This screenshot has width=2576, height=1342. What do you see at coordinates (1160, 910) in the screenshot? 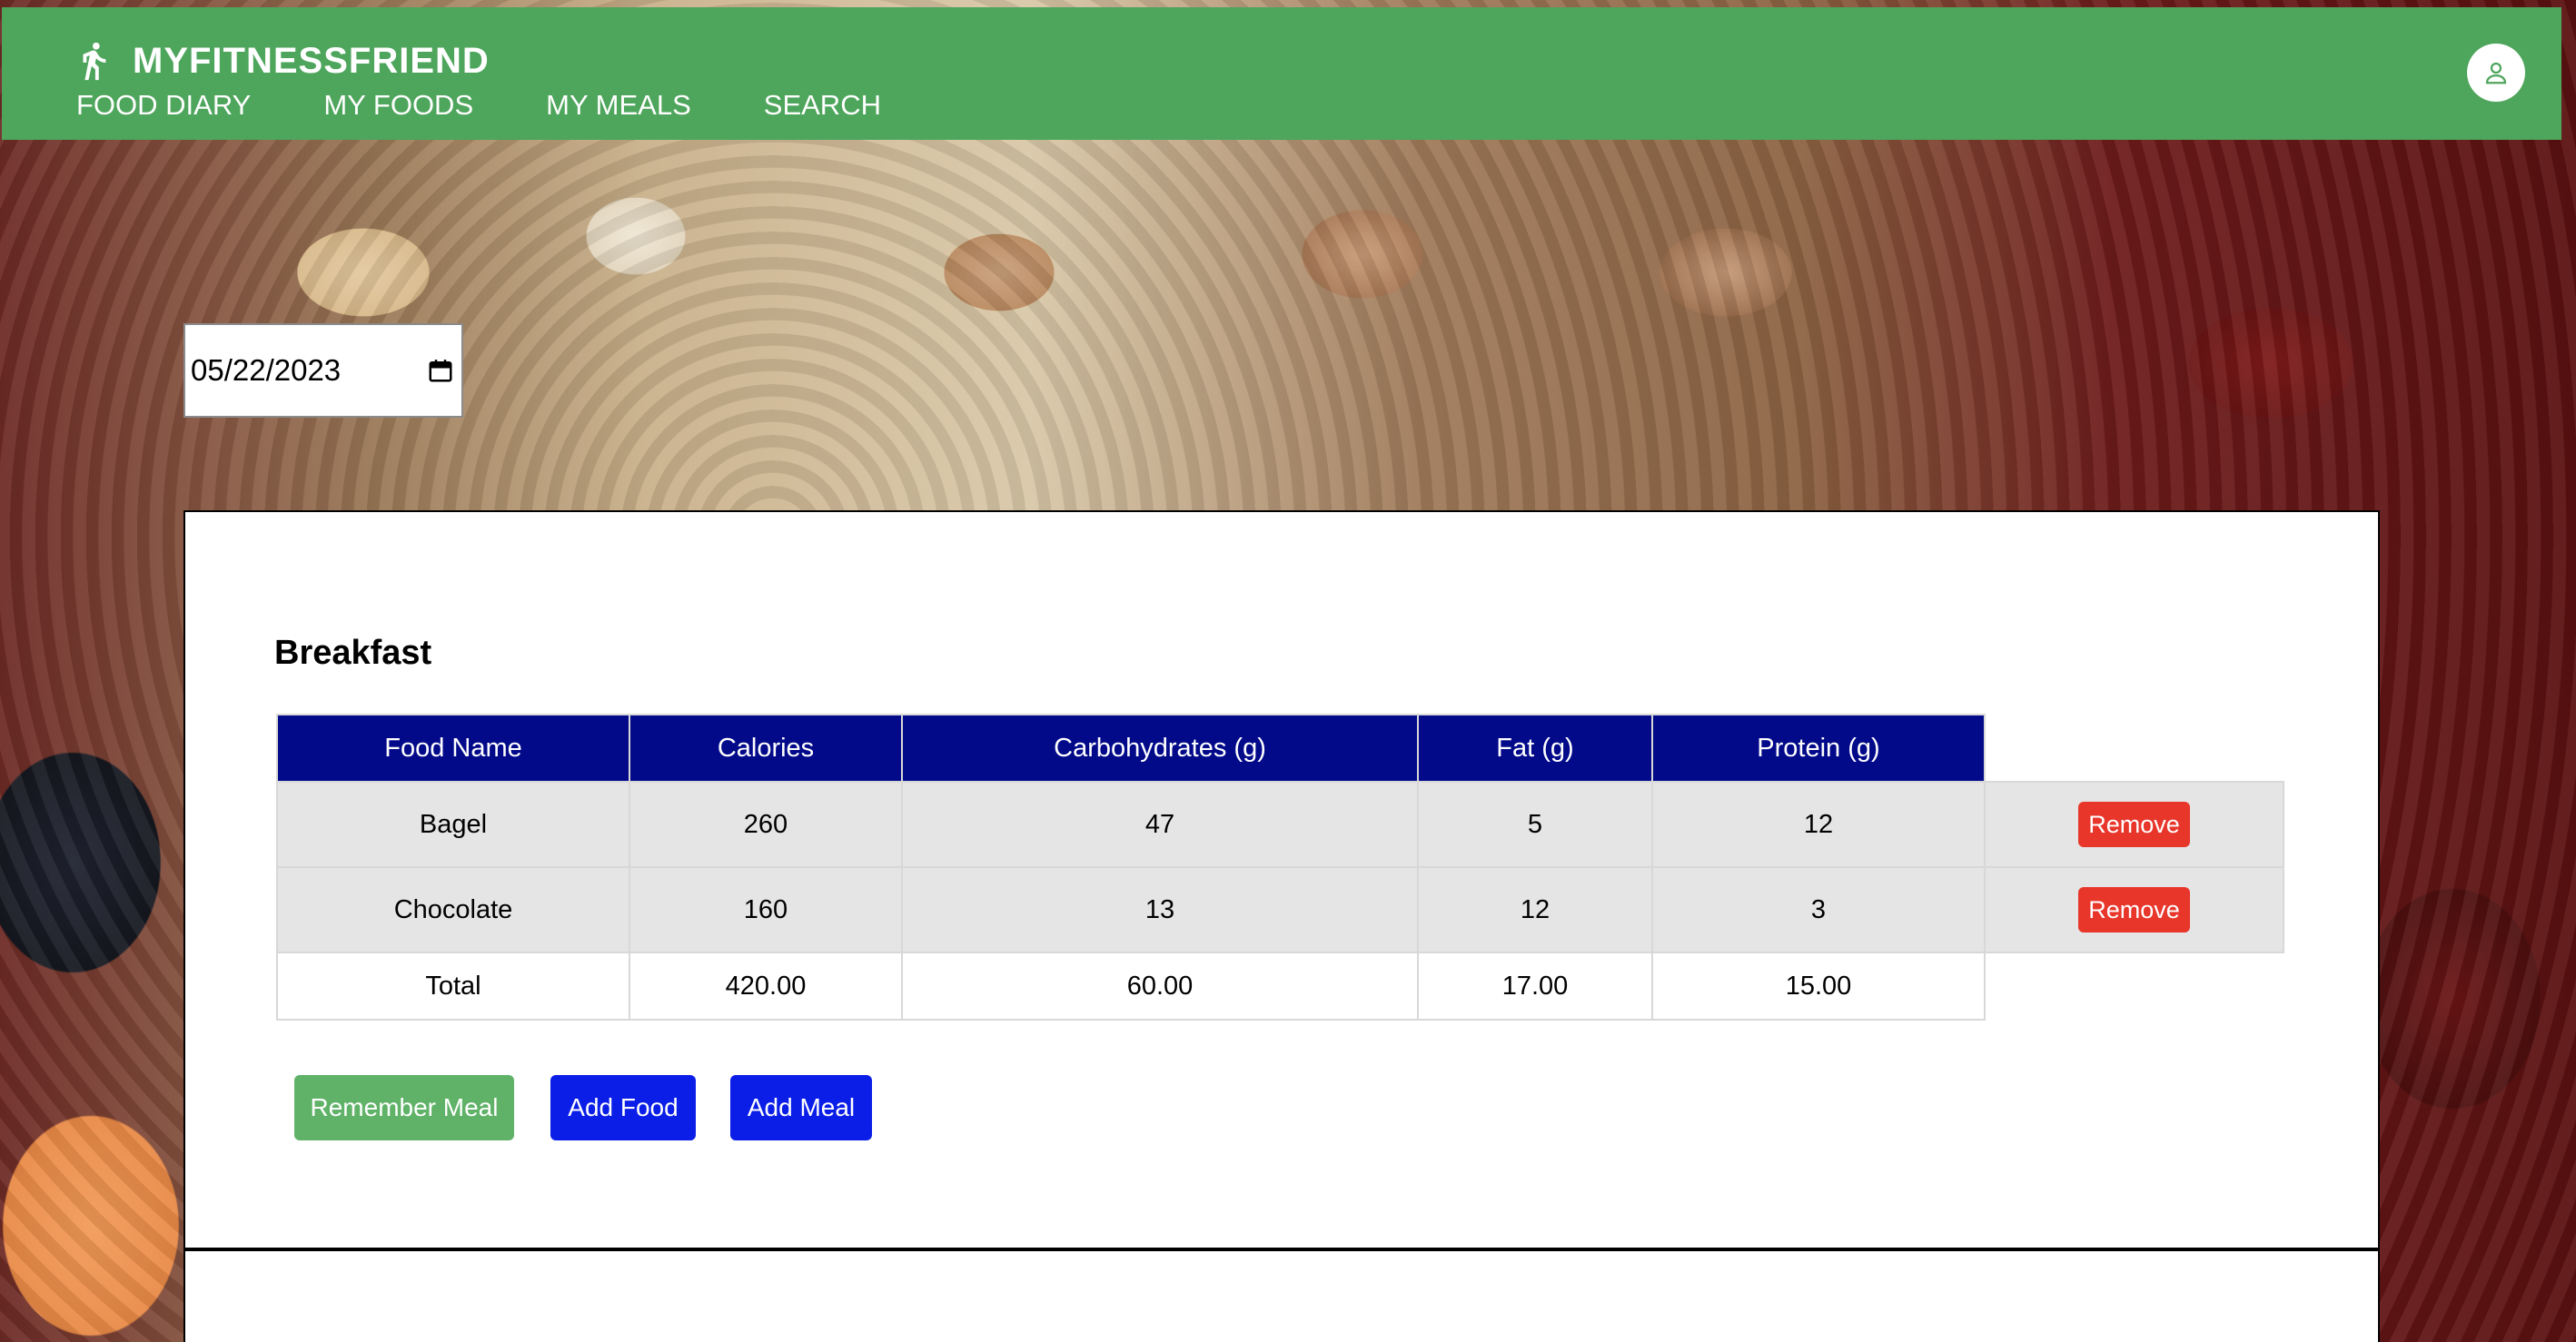
I see `carbs-cell: 13` at bounding box center [1160, 910].